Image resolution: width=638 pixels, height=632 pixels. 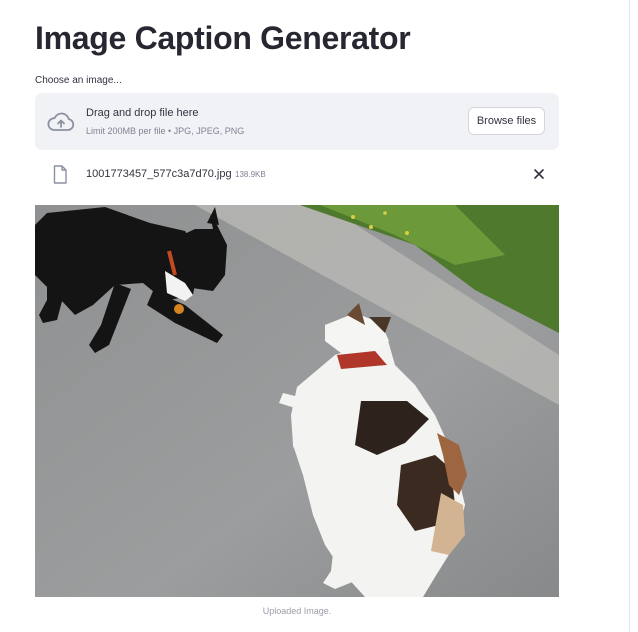 I want to click on page-title: Image Caption Generator, so click(x=223, y=38).